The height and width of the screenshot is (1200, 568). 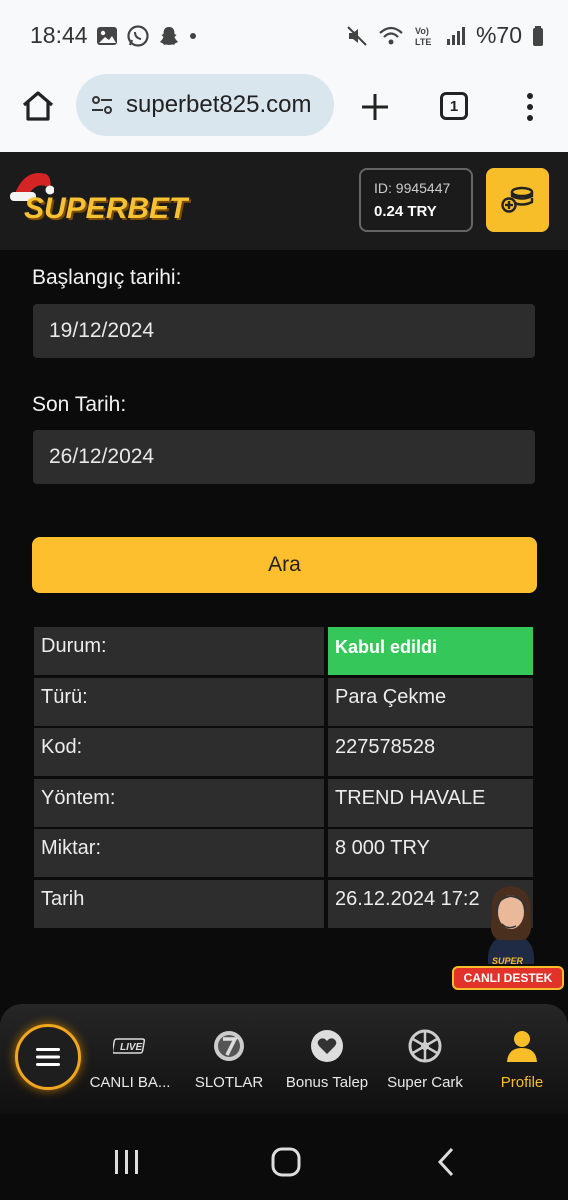 What do you see at coordinates (391, 35) in the screenshot?
I see `wifi-icon` at bounding box center [391, 35].